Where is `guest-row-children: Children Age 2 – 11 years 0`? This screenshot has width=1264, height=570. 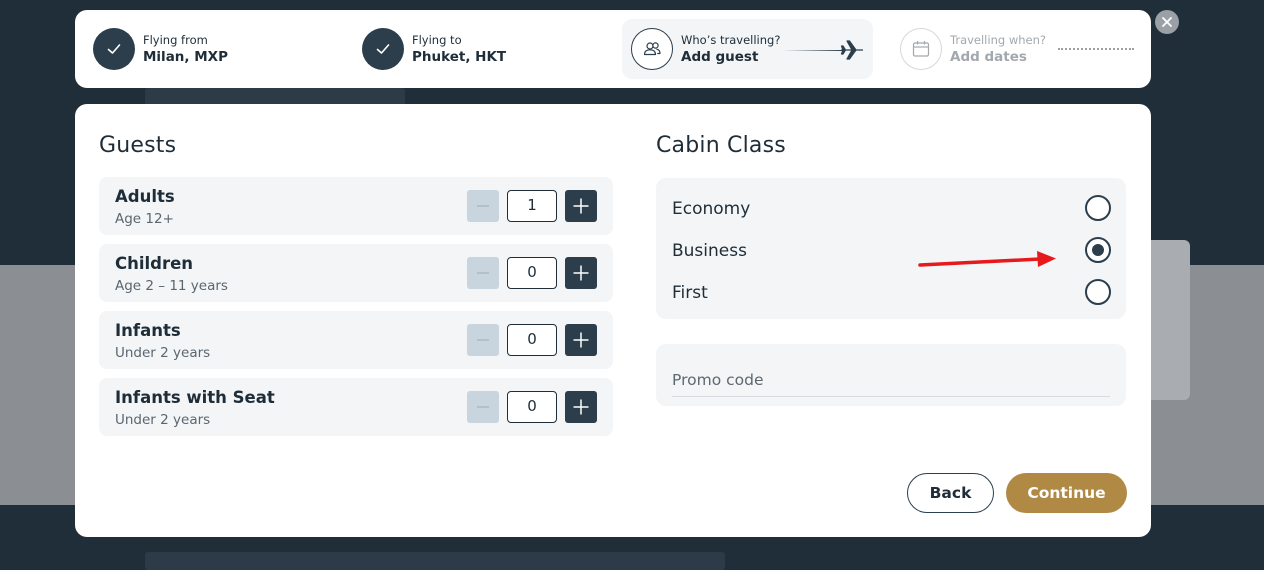
guest-row-children: Children Age 2 – 11 years 0 is located at coordinates (356, 273).